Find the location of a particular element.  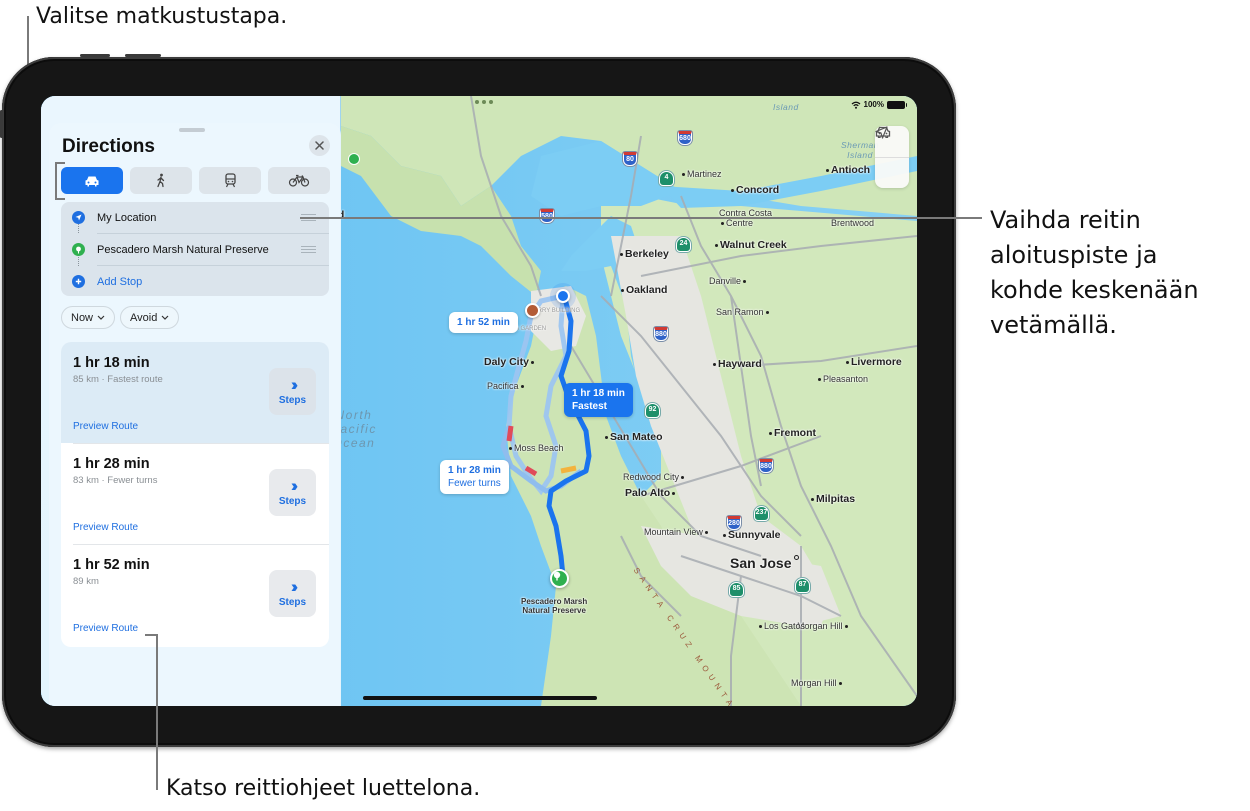

home-indicator is located at coordinates (480, 698).